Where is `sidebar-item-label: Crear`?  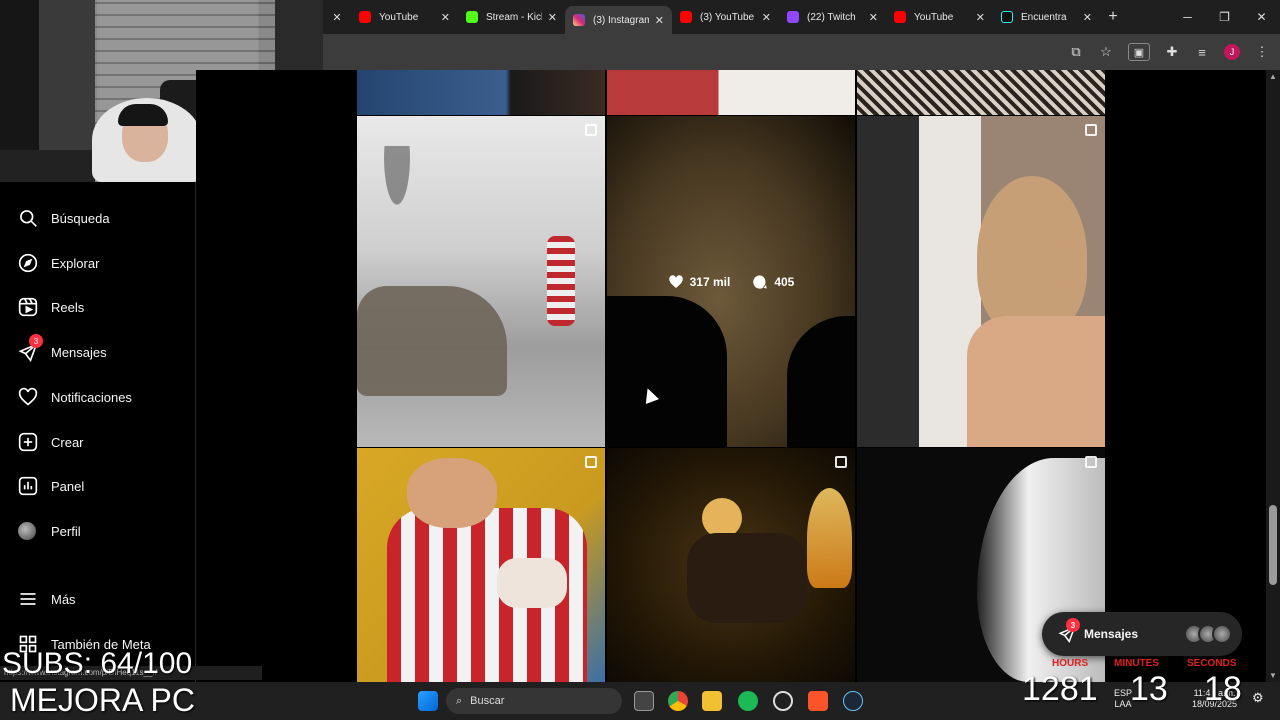
sidebar-item-label: Crear is located at coordinates (67, 442).